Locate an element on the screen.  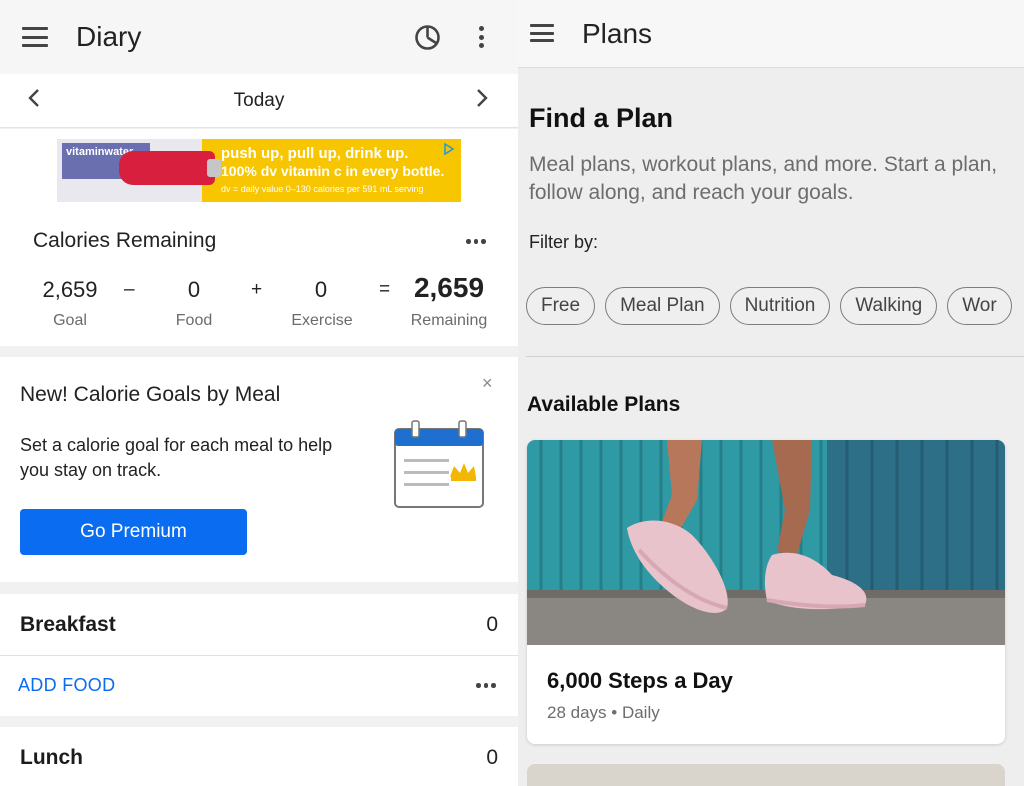
goal-label: Goal is located at coordinates (70, 320).